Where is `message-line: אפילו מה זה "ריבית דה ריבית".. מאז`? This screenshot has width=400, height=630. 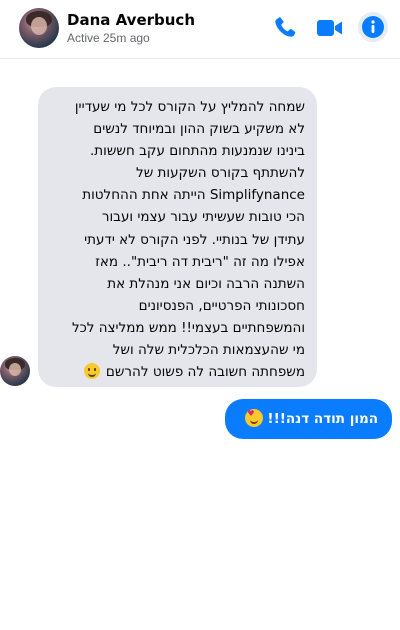
message-line: אפילו מה זה "ריבית דה ריבית".. מאז is located at coordinates (200, 261).